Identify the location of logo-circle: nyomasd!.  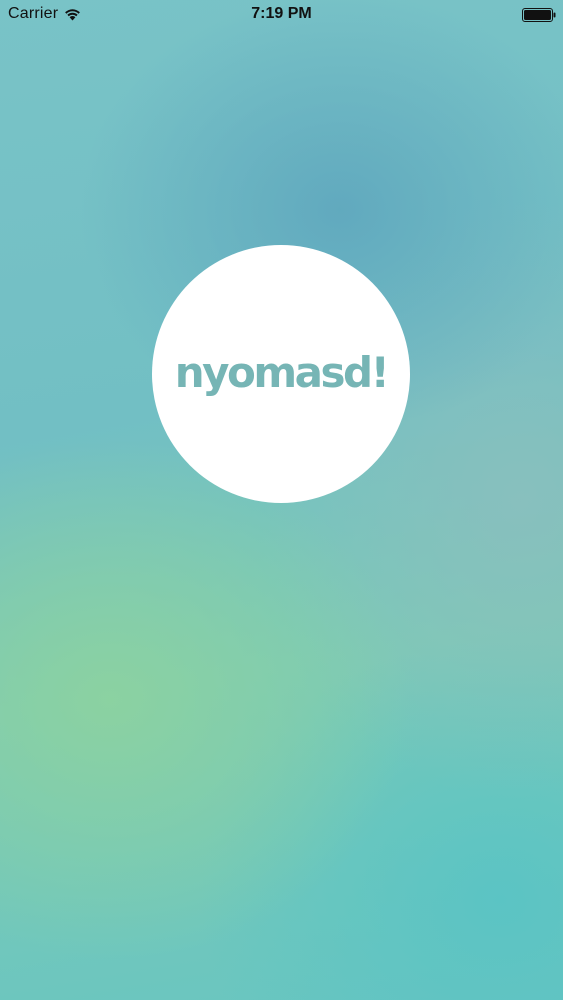
(281, 374).